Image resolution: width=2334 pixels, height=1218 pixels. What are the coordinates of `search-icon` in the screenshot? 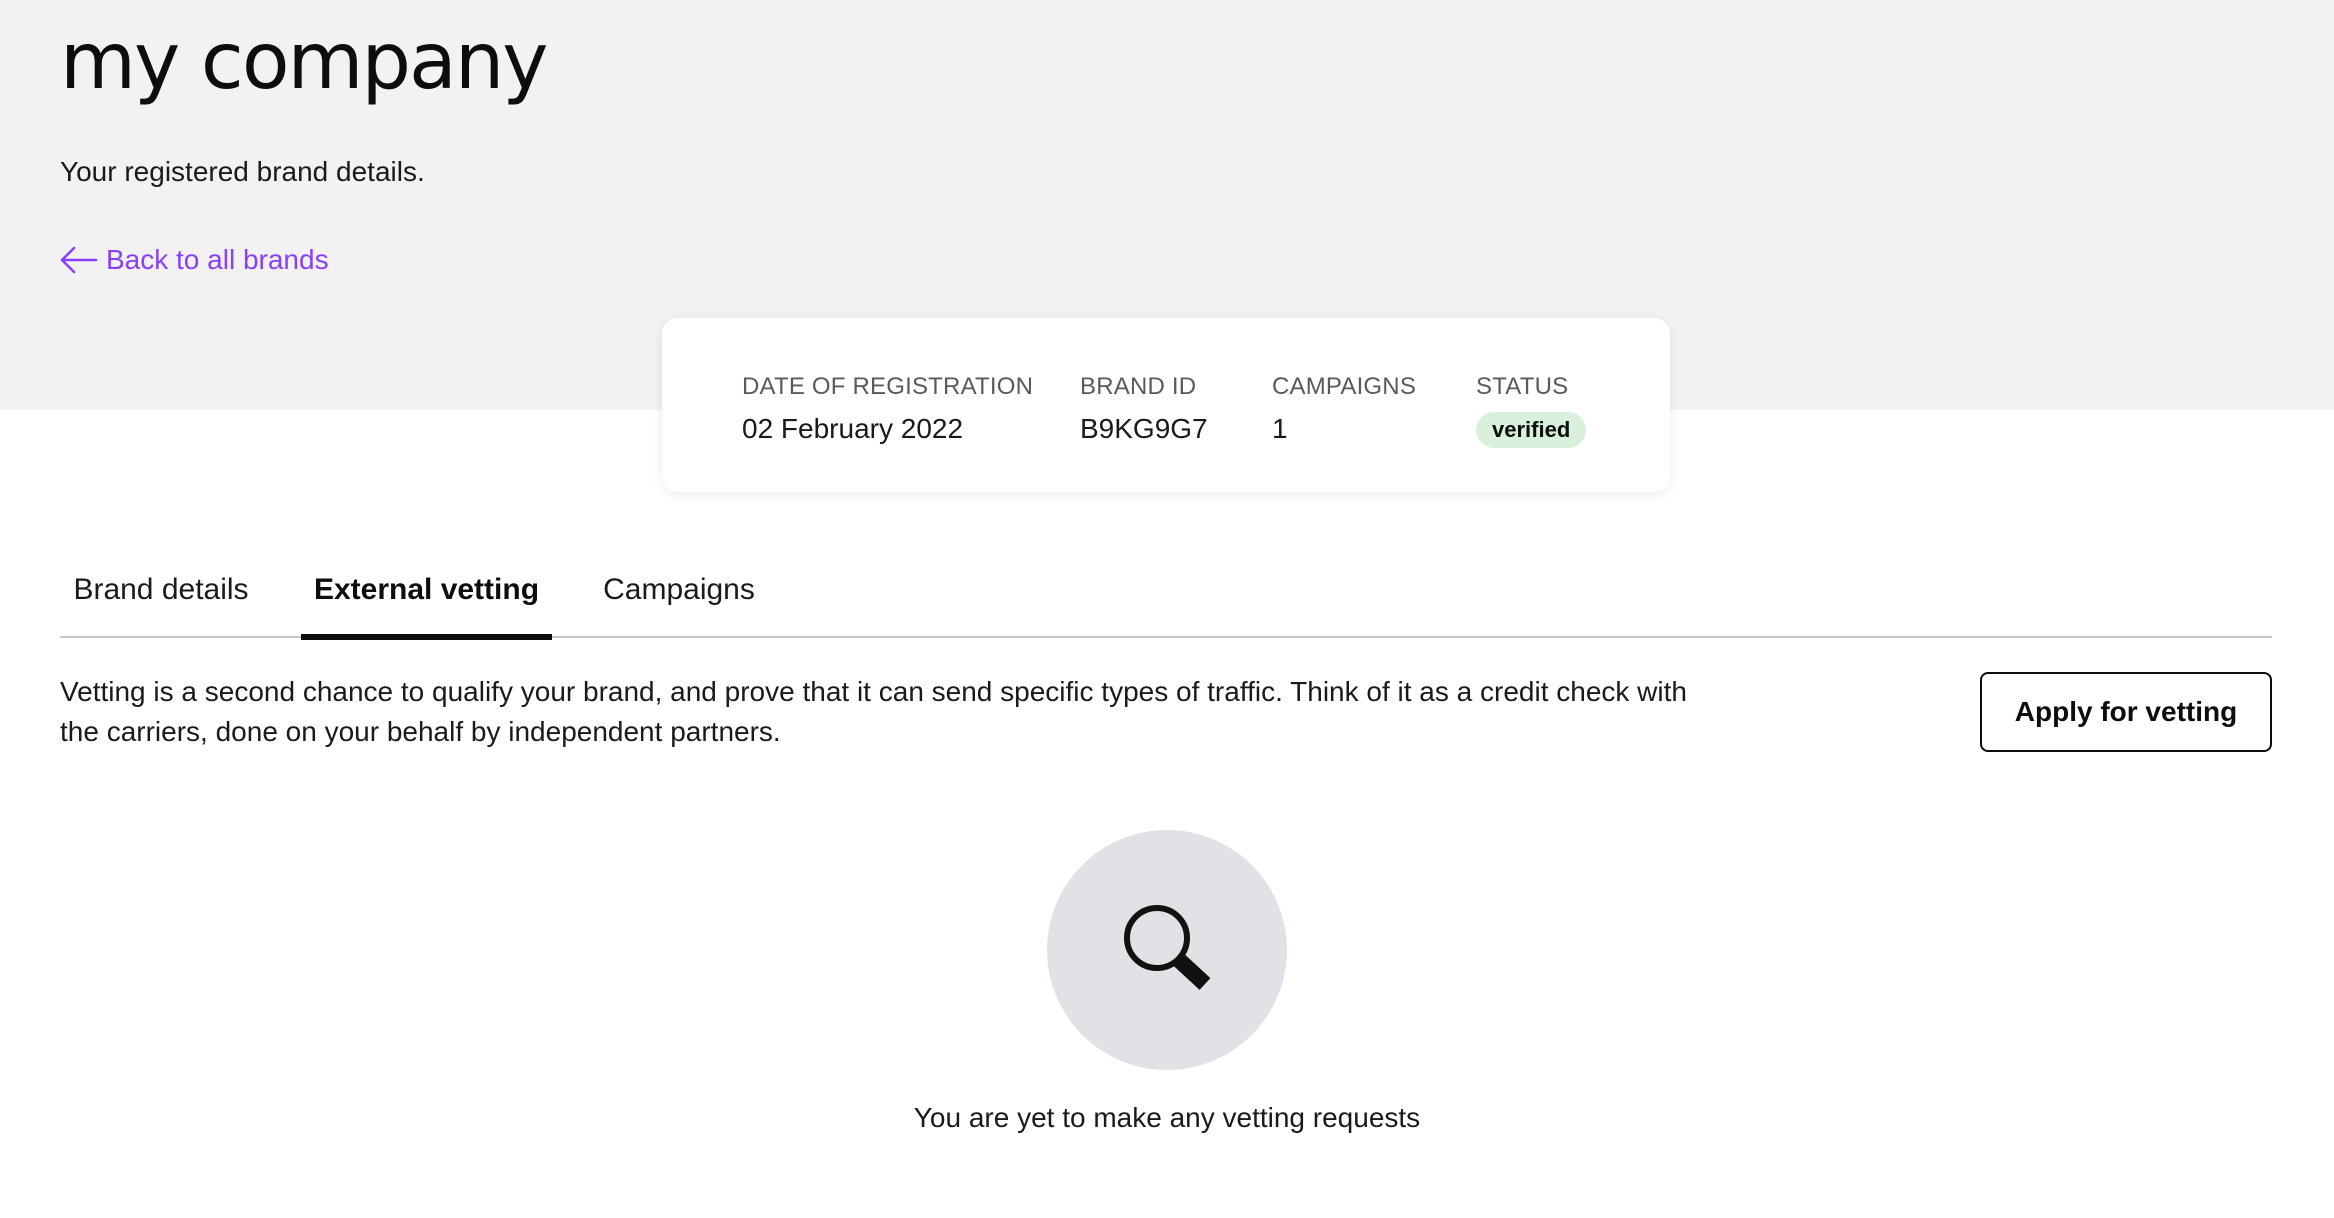 It's located at (1167, 950).